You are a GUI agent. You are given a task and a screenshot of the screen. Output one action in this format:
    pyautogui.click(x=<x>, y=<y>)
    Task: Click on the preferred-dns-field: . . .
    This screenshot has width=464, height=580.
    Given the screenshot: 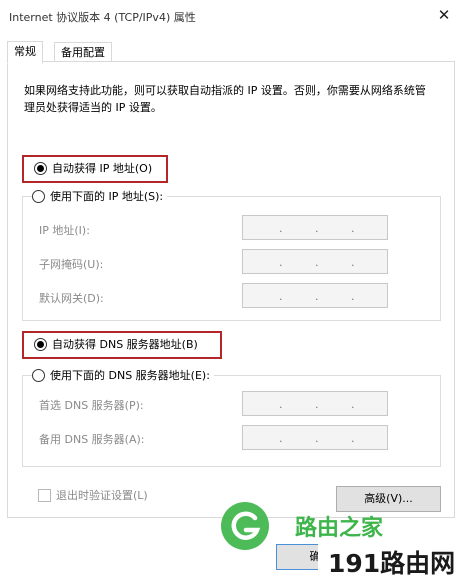 What is the action you would take?
    pyautogui.click(x=315, y=403)
    